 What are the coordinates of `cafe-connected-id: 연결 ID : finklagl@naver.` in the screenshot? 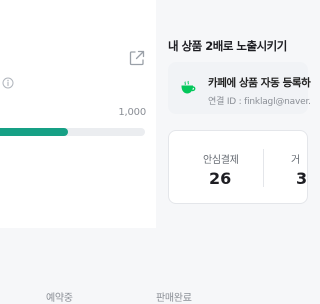 It's located at (259, 102).